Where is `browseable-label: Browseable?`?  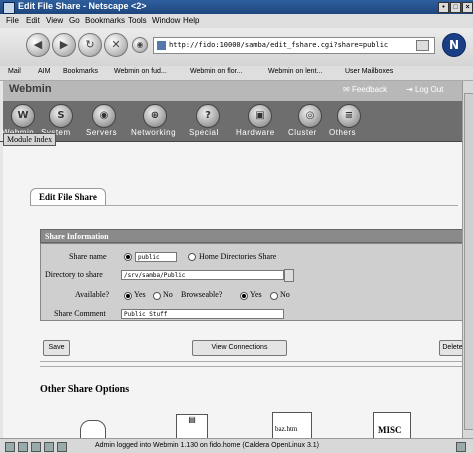 browseable-label: Browseable? is located at coordinates (202, 294).